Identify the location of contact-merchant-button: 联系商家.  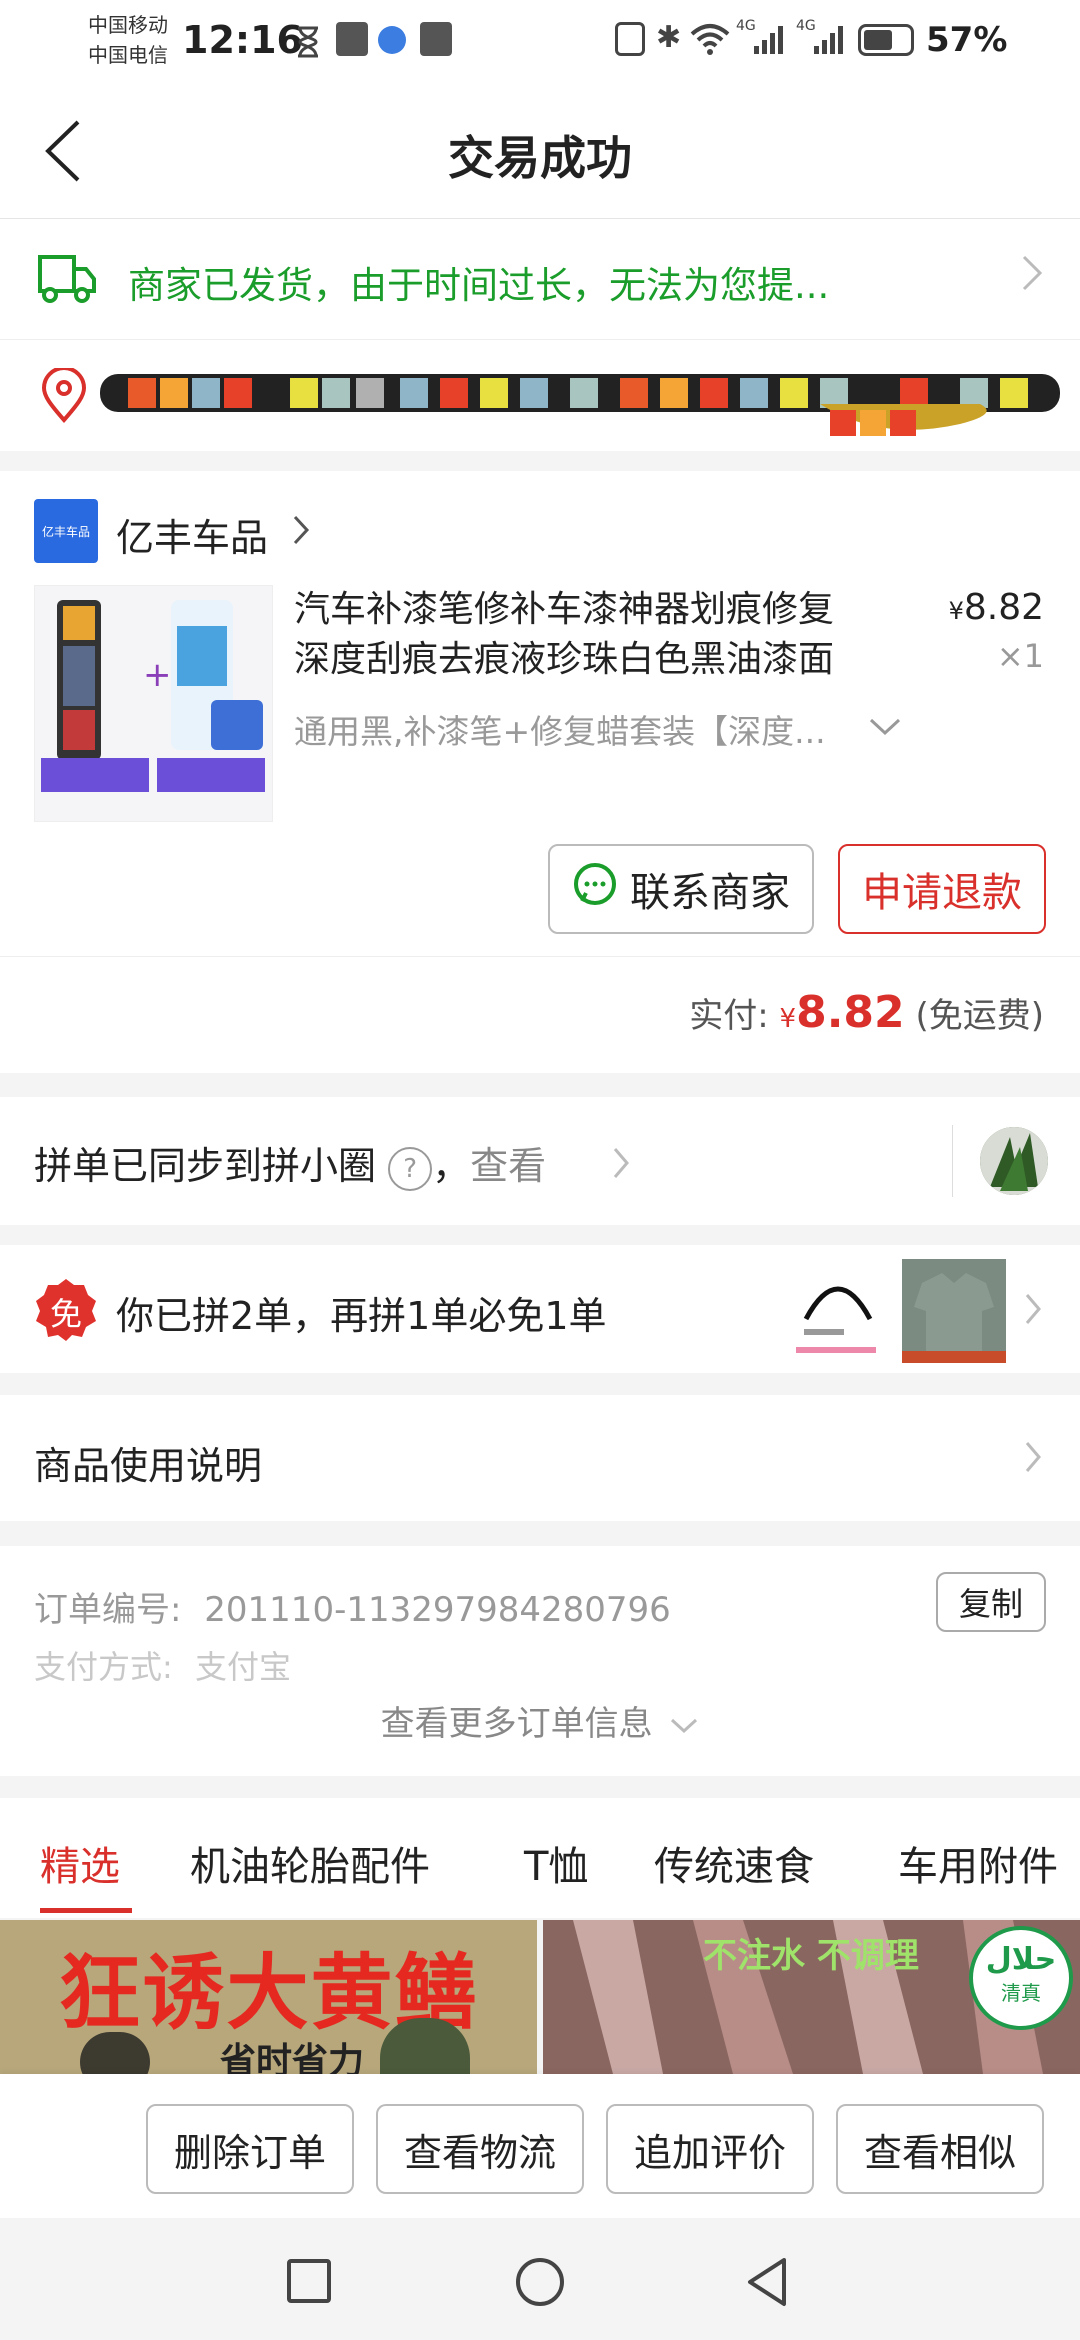
(681, 889).